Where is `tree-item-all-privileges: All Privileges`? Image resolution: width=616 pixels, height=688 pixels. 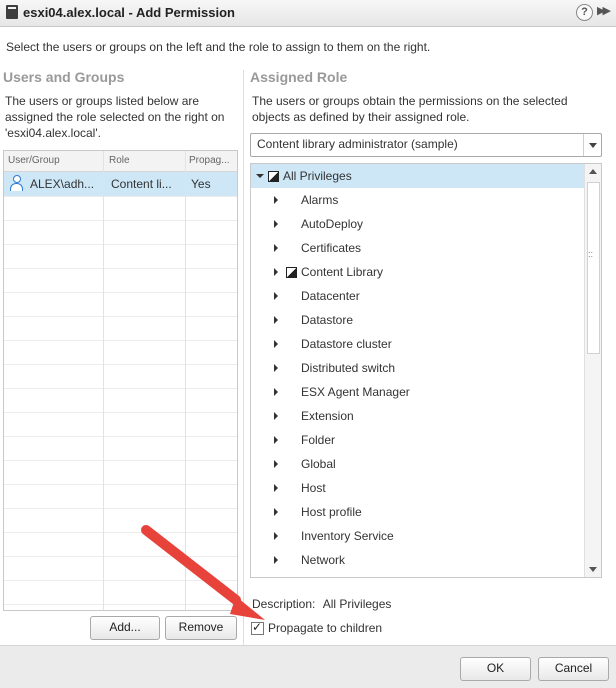
tree-item-all-privileges: All Privileges is located at coordinates (417, 176).